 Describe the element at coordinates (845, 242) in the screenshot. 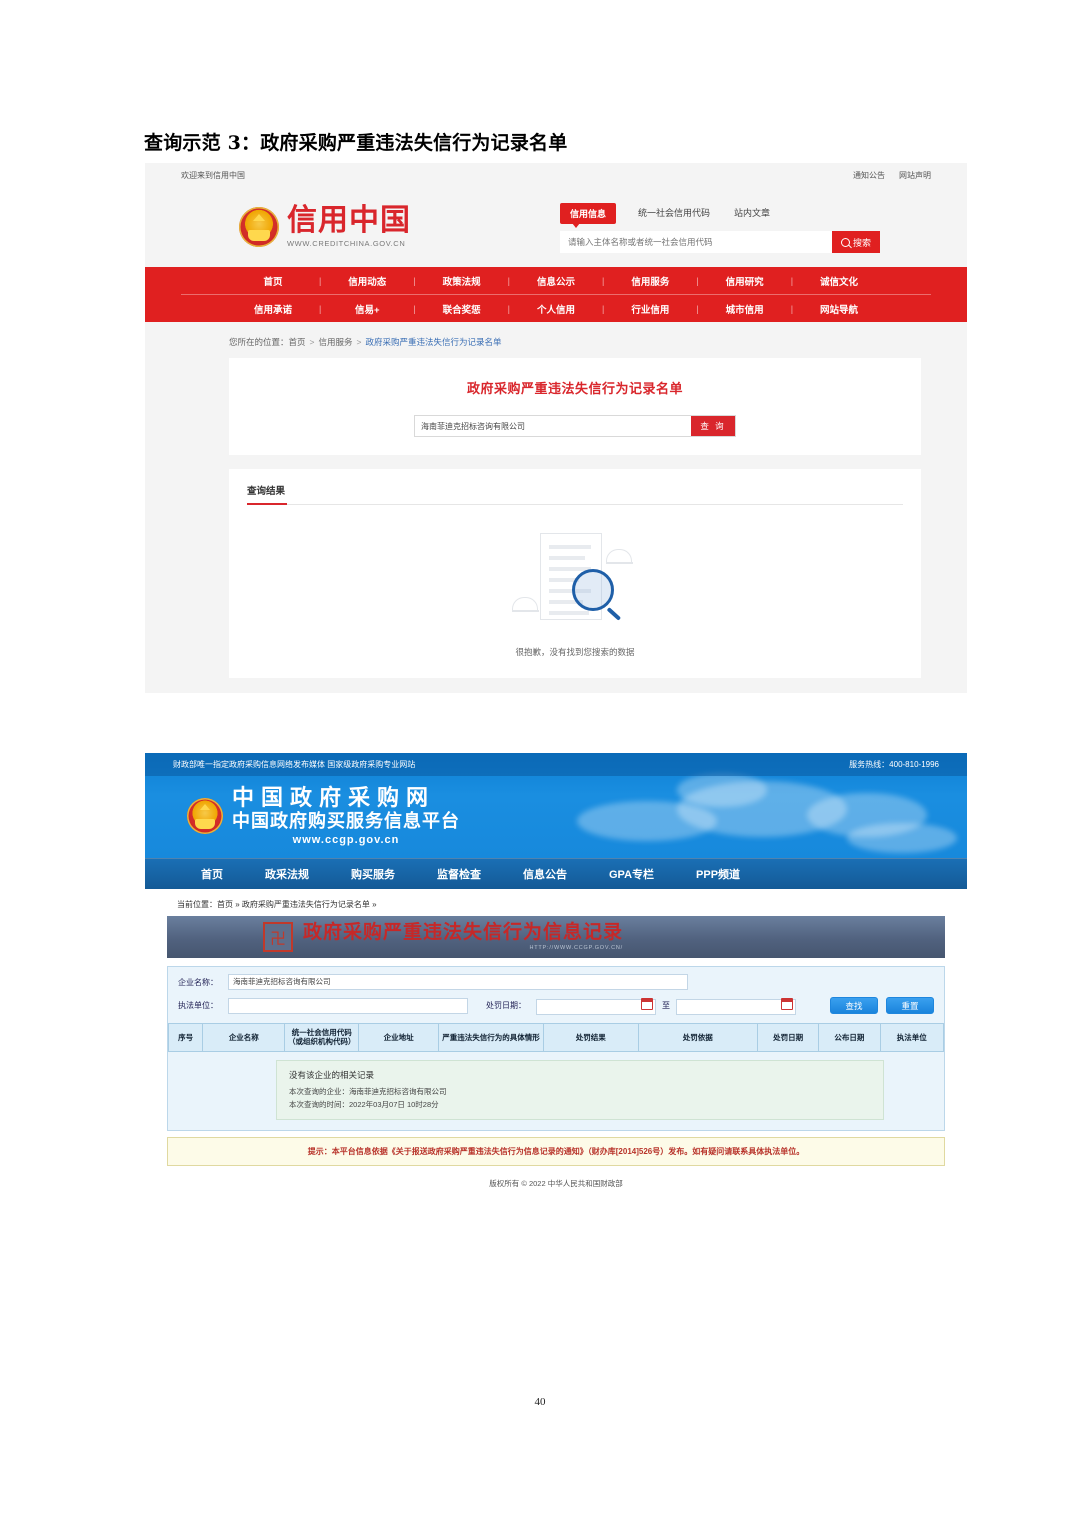

I see `search-icon` at that location.